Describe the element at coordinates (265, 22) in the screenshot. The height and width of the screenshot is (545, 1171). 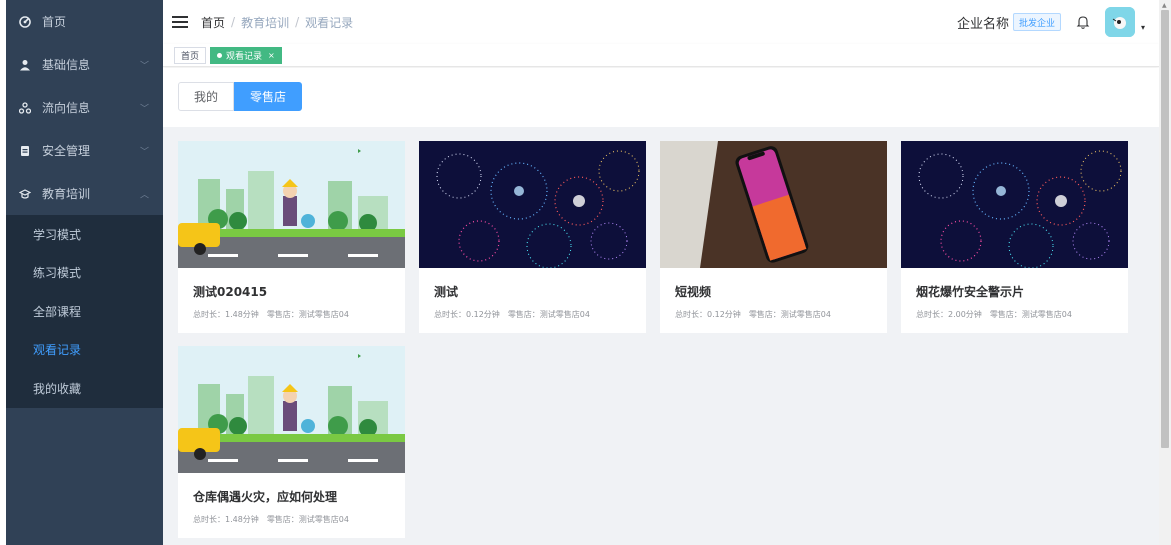
I see `breadcrumb-item-education: 教育培训` at that location.